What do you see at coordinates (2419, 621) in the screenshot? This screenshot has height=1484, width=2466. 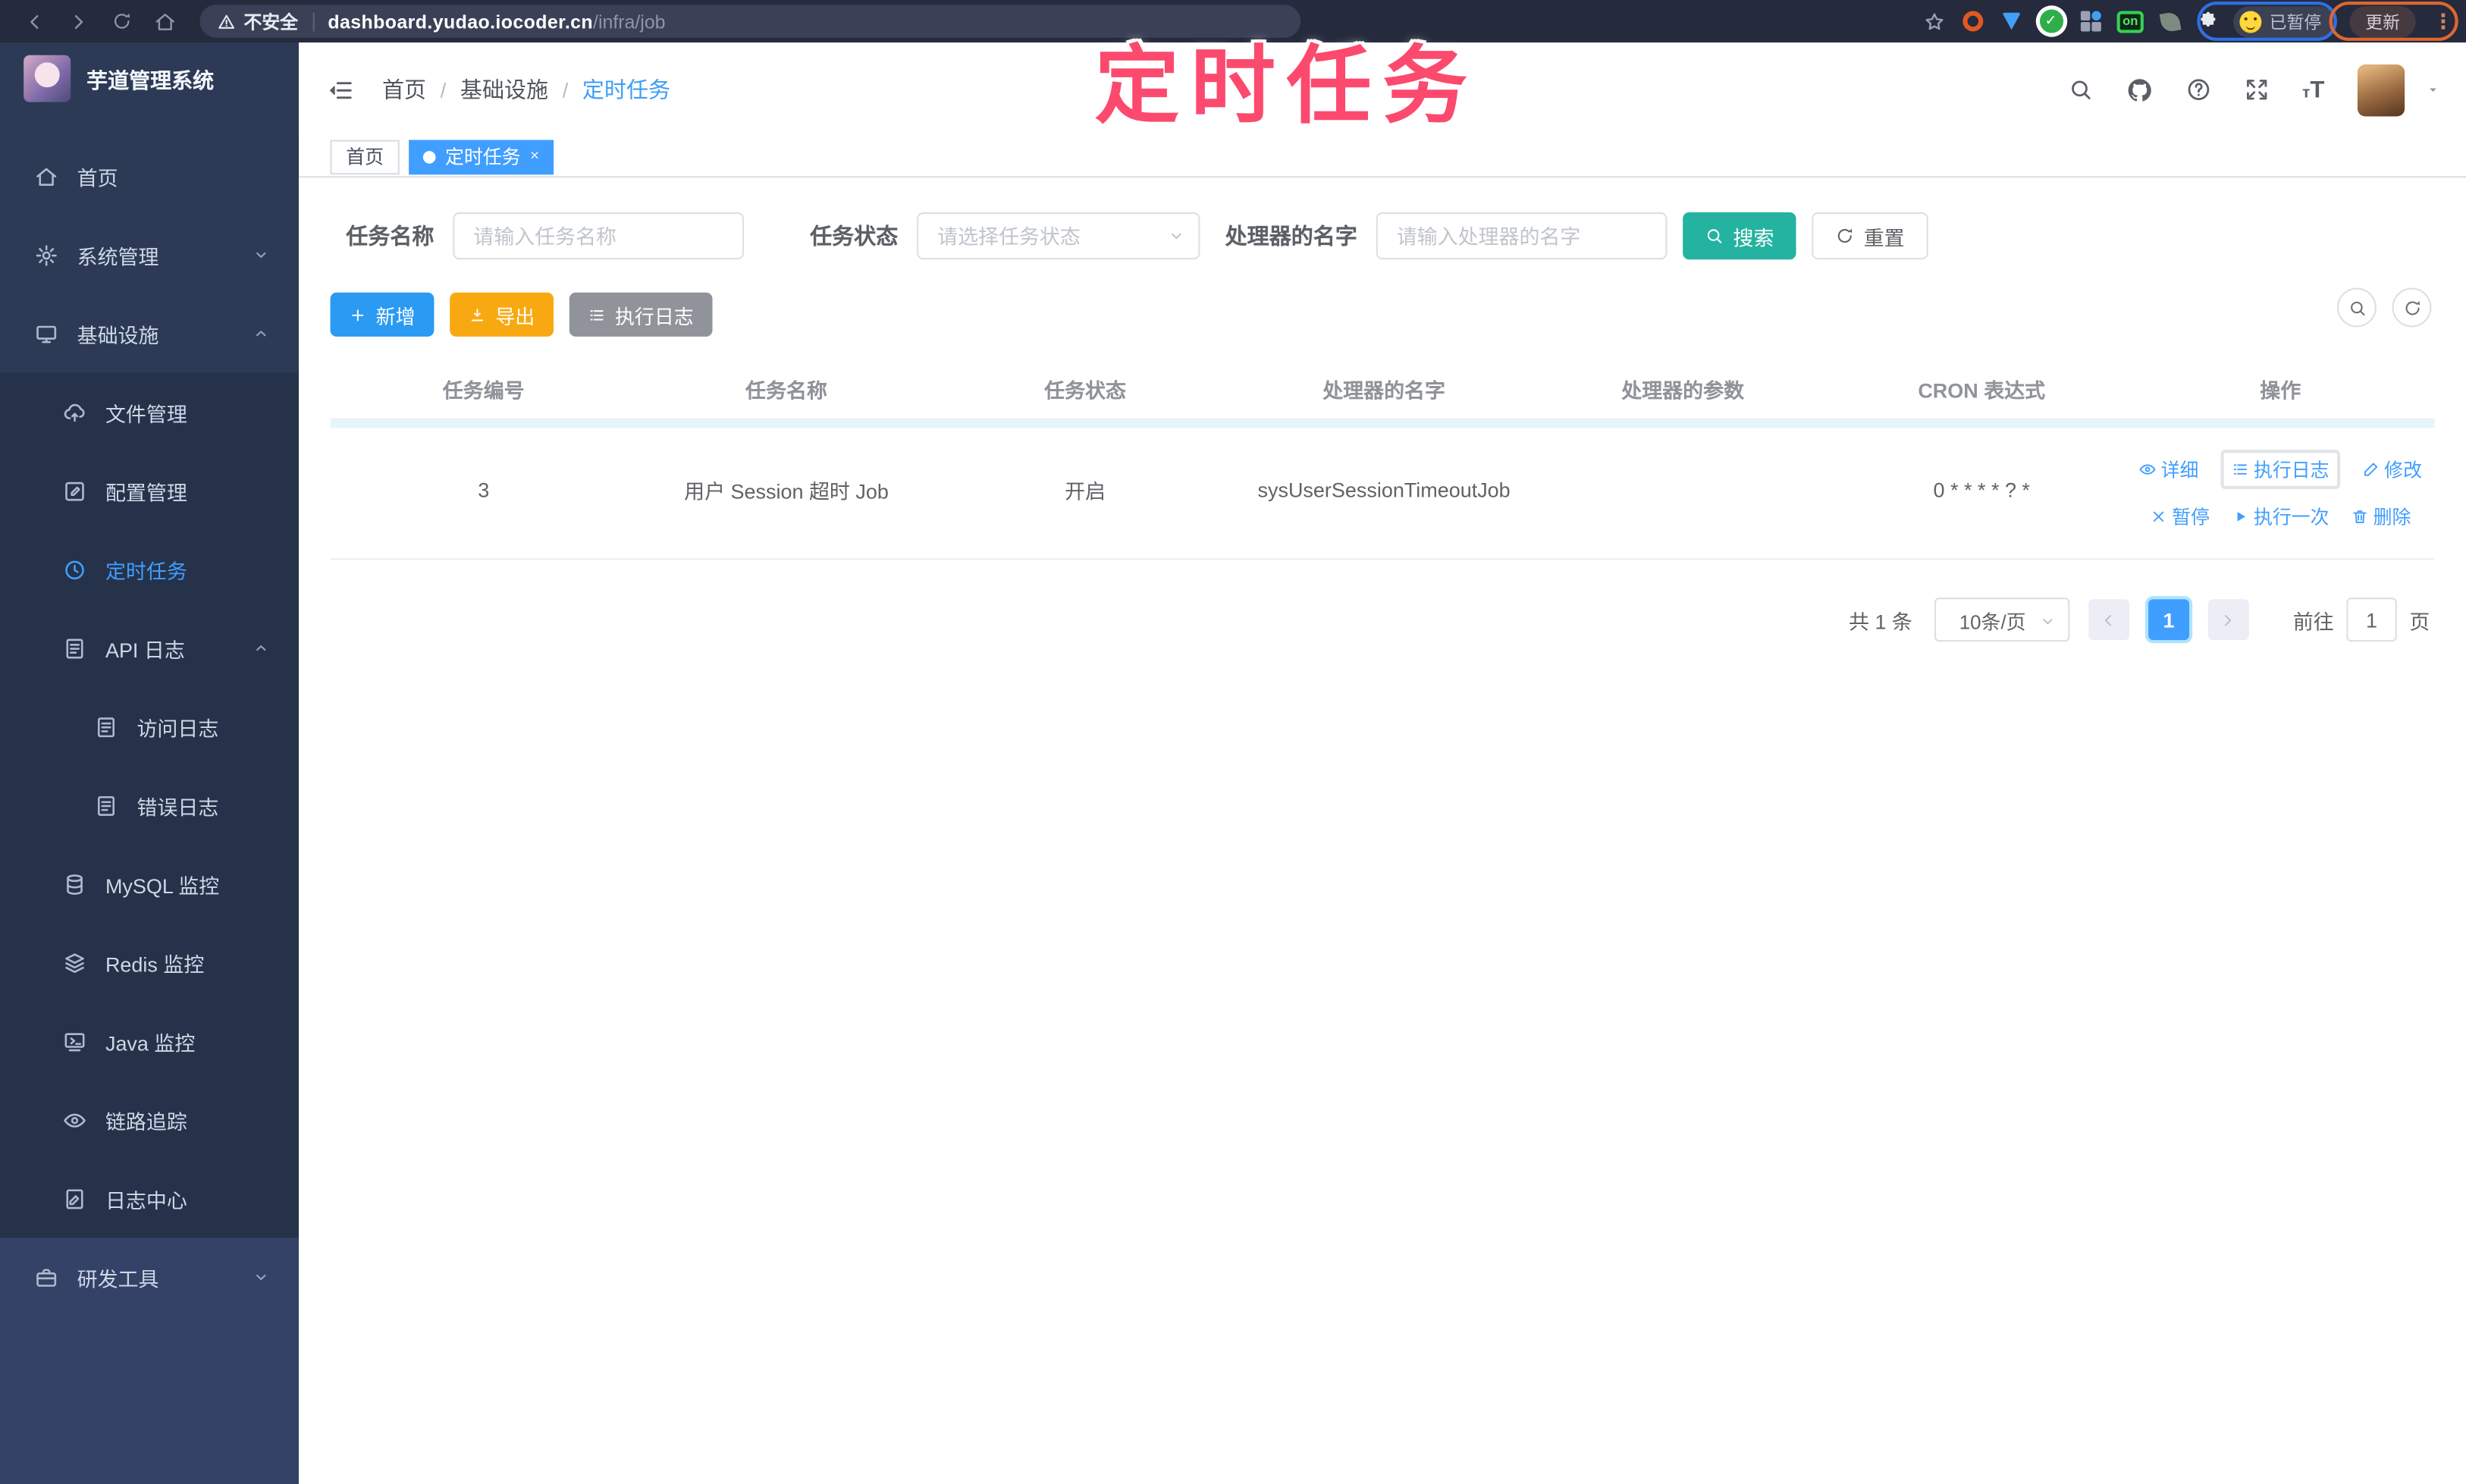 I see `page-unit-label: 页` at bounding box center [2419, 621].